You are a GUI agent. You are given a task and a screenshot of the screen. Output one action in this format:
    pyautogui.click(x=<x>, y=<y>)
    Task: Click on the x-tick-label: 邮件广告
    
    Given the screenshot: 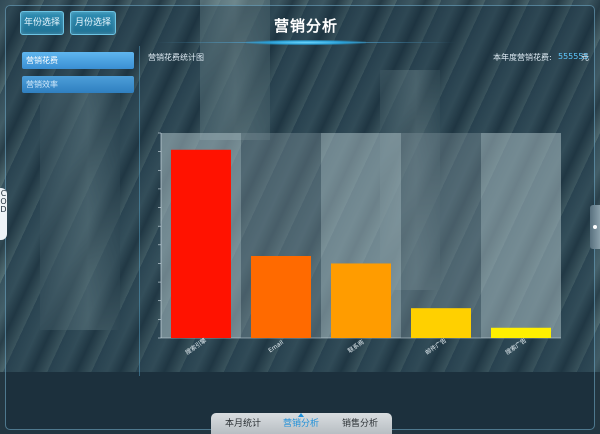 What is the action you would take?
    pyautogui.click(x=436, y=346)
    